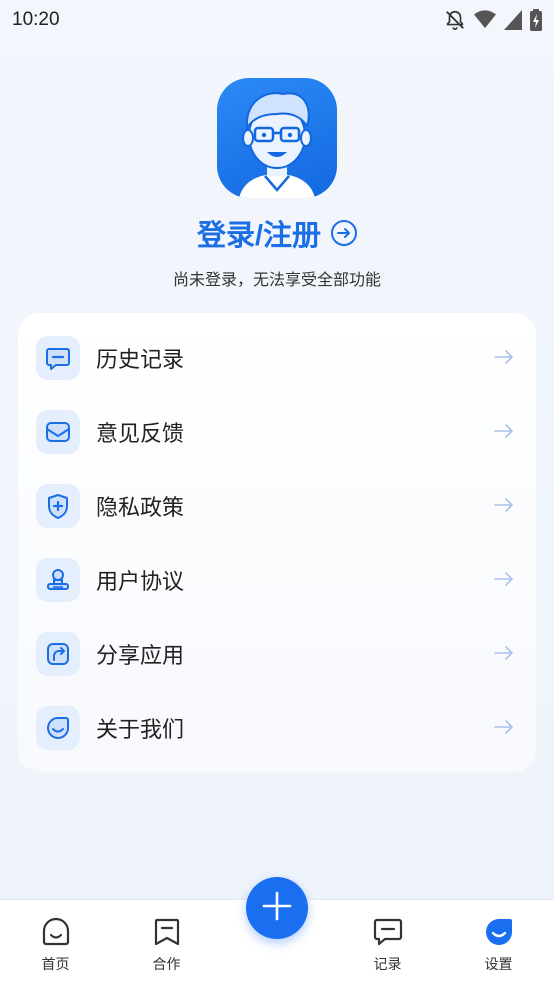 The image size is (554, 985). I want to click on about-smile-icon, so click(58, 728).